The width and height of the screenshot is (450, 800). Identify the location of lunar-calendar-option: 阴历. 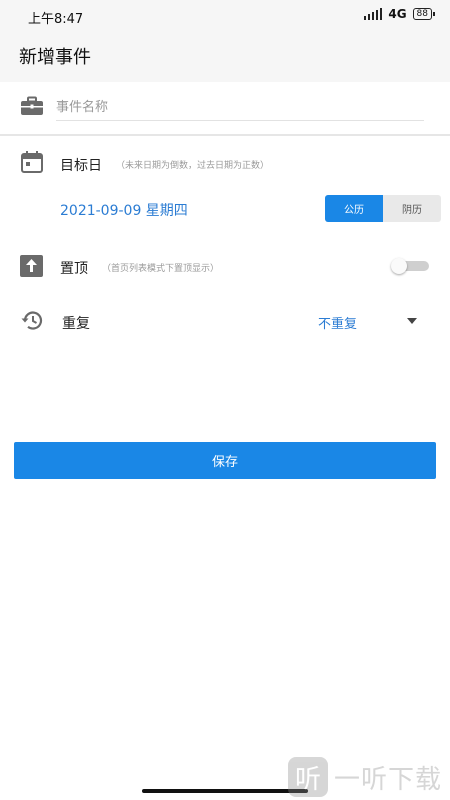
(412, 208).